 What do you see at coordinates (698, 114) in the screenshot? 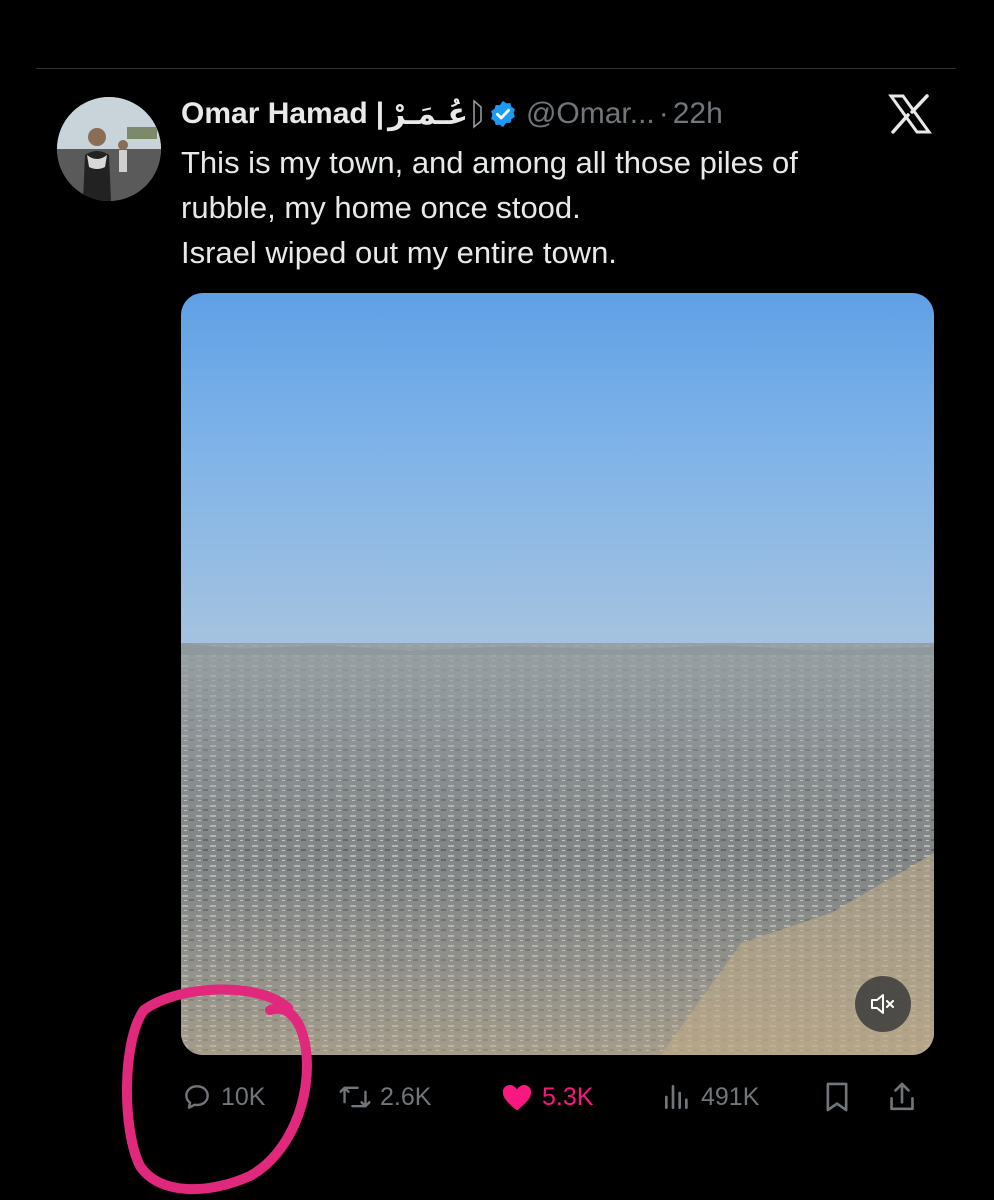
I see `timestamp: 22h` at bounding box center [698, 114].